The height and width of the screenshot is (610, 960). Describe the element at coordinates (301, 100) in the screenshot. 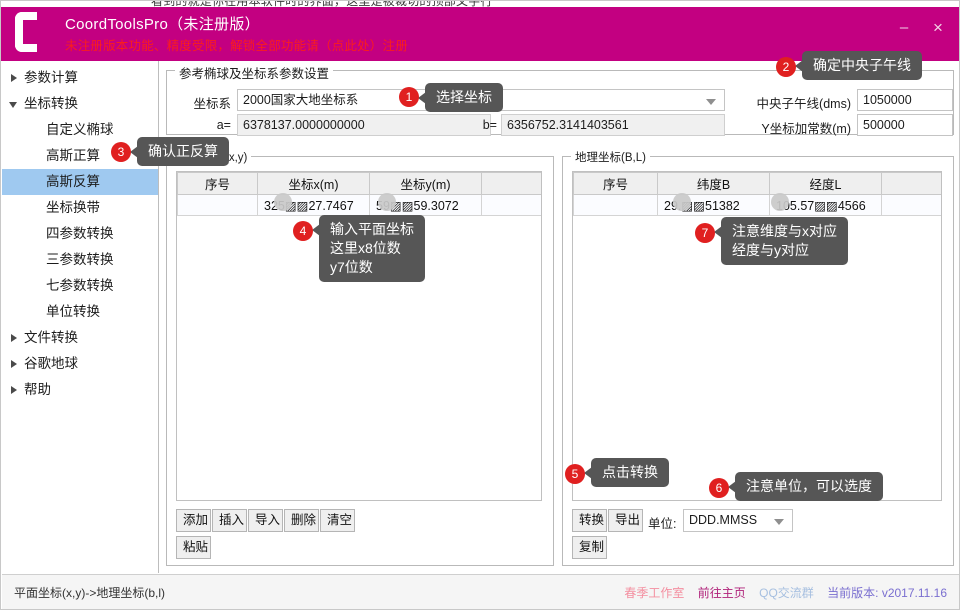

I see `coord-system-value: 2000国家大地坐标系` at that location.